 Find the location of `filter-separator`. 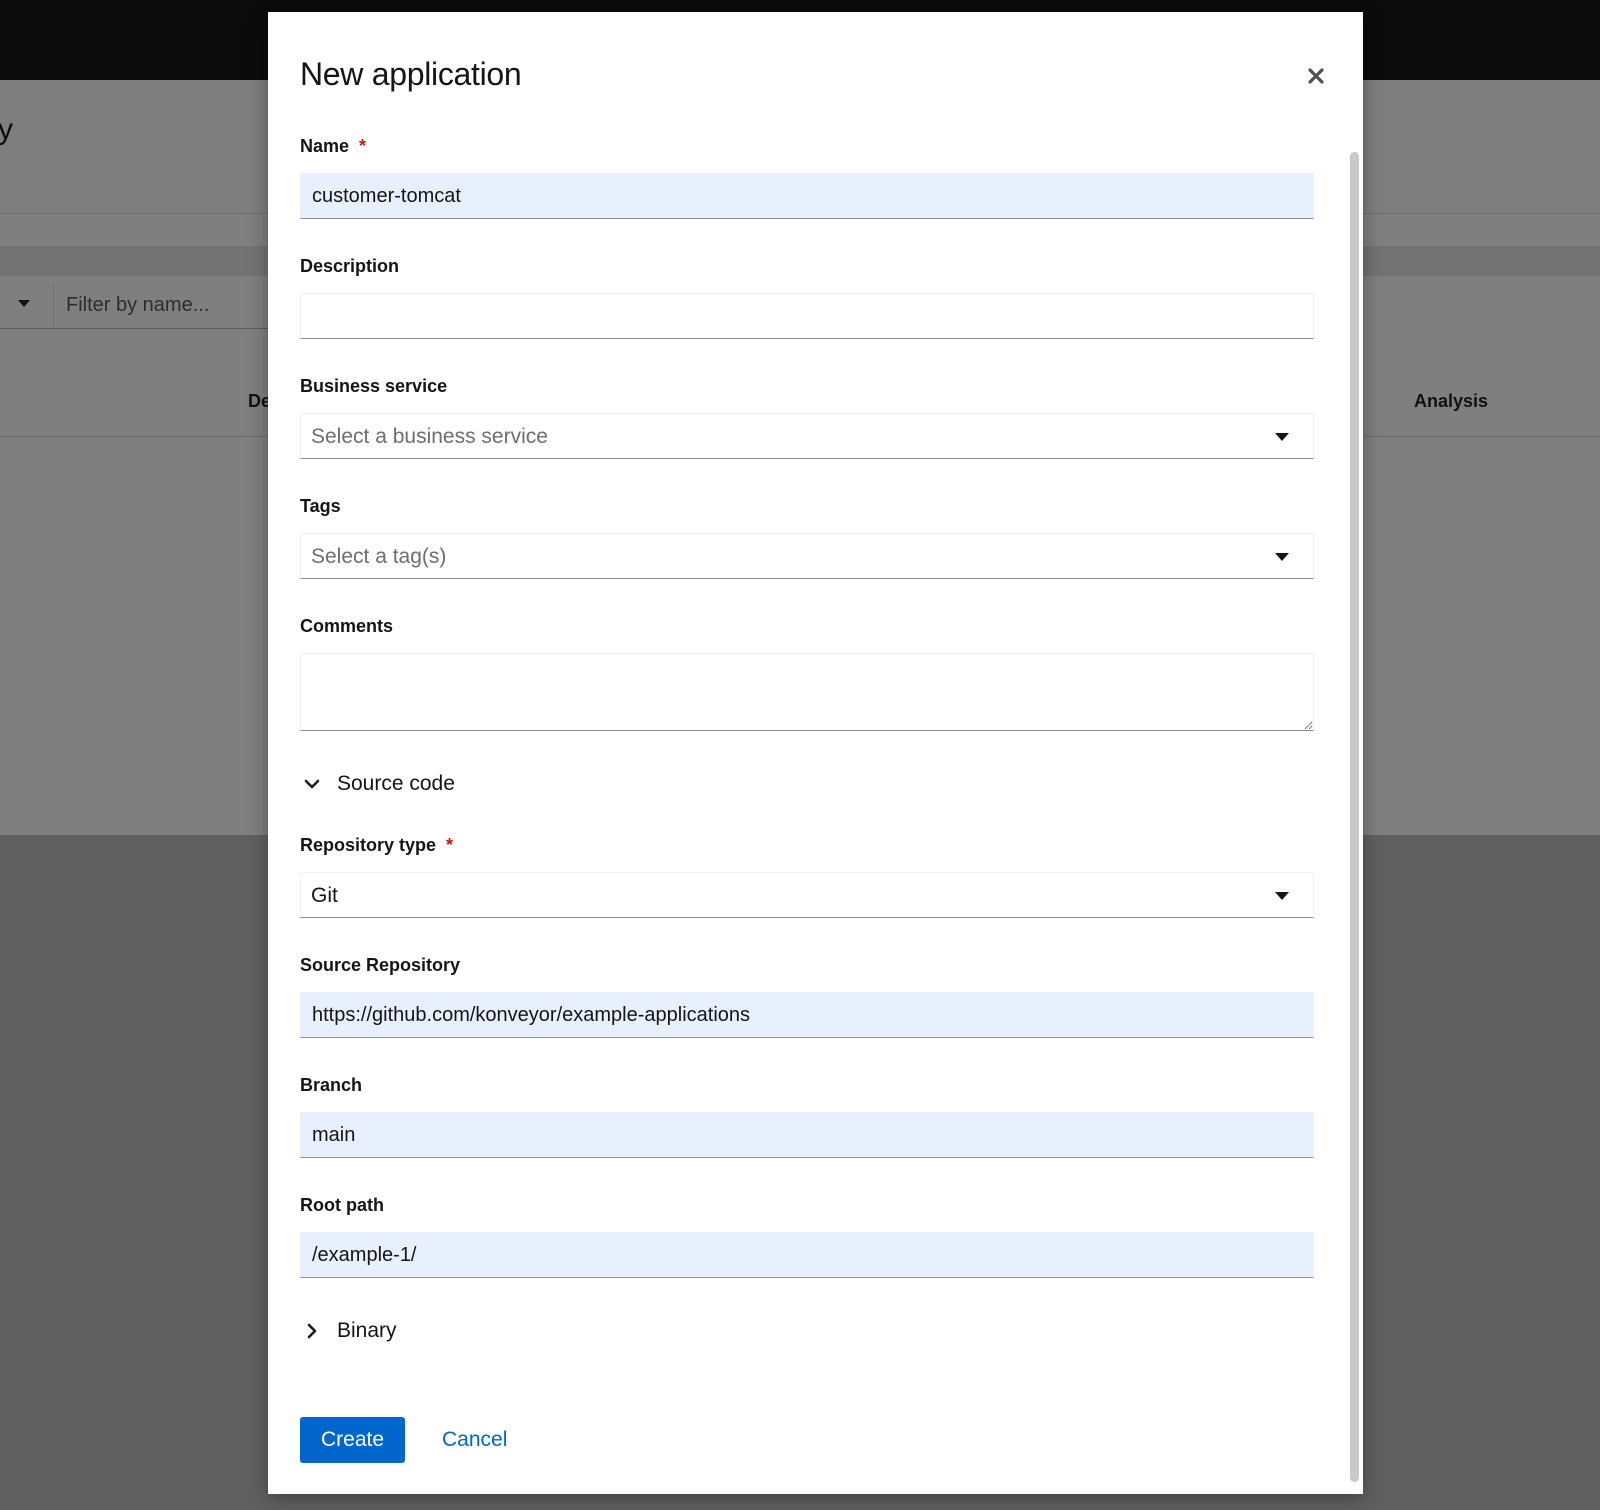

filter-separator is located at coordinates (53, 306).